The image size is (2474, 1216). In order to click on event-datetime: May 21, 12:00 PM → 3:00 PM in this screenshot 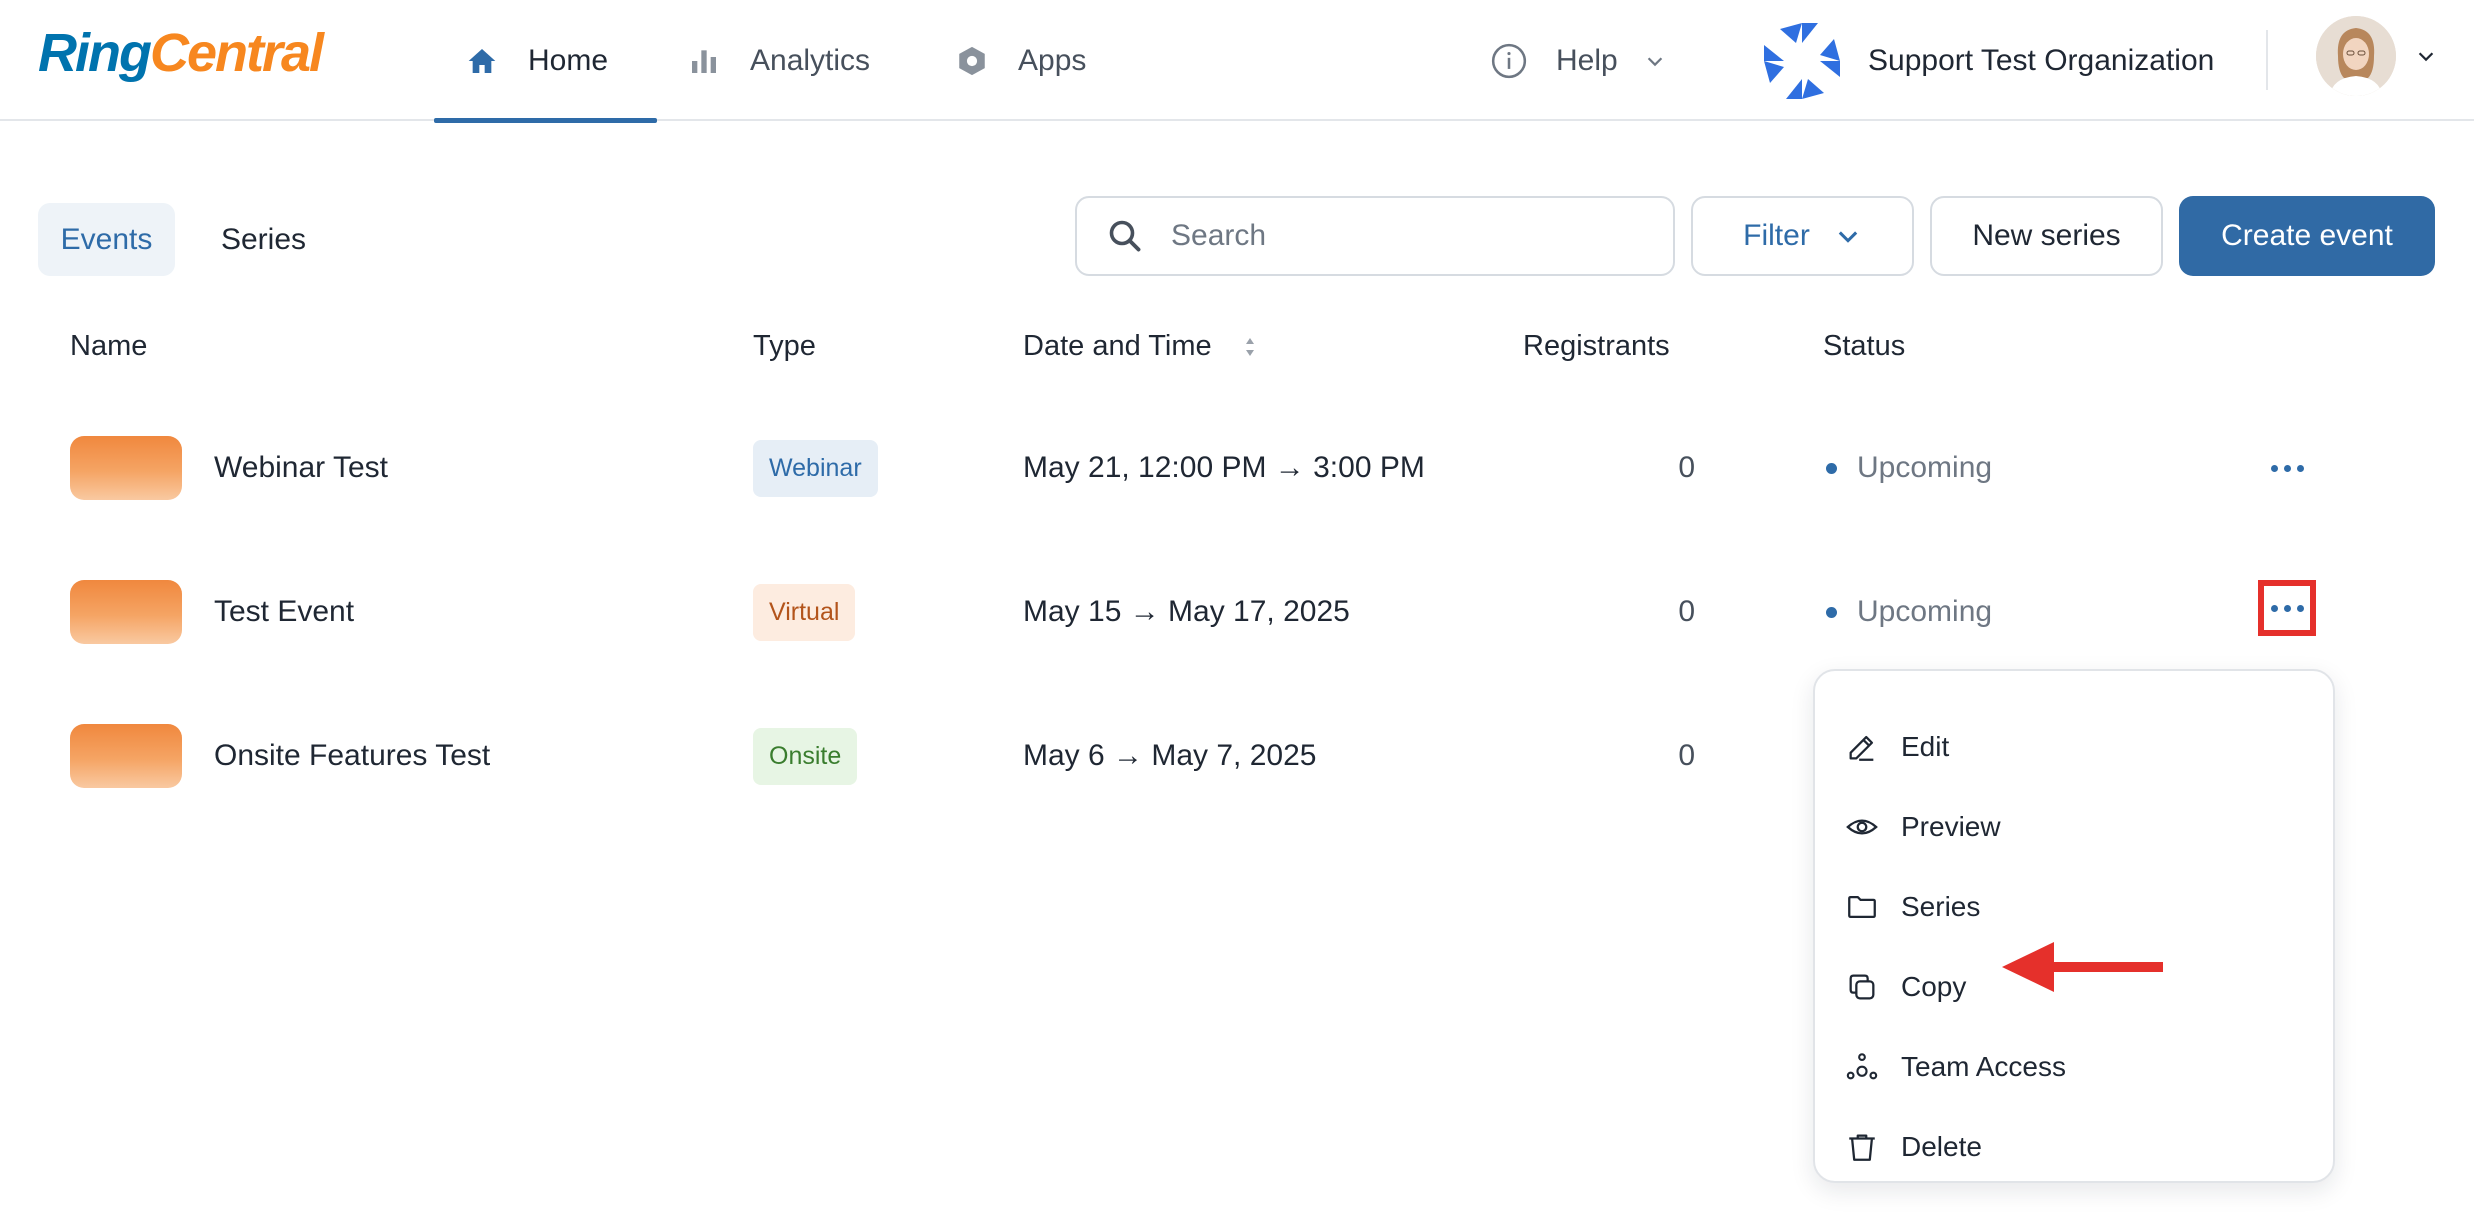, I will do `click(1224, 467)`.